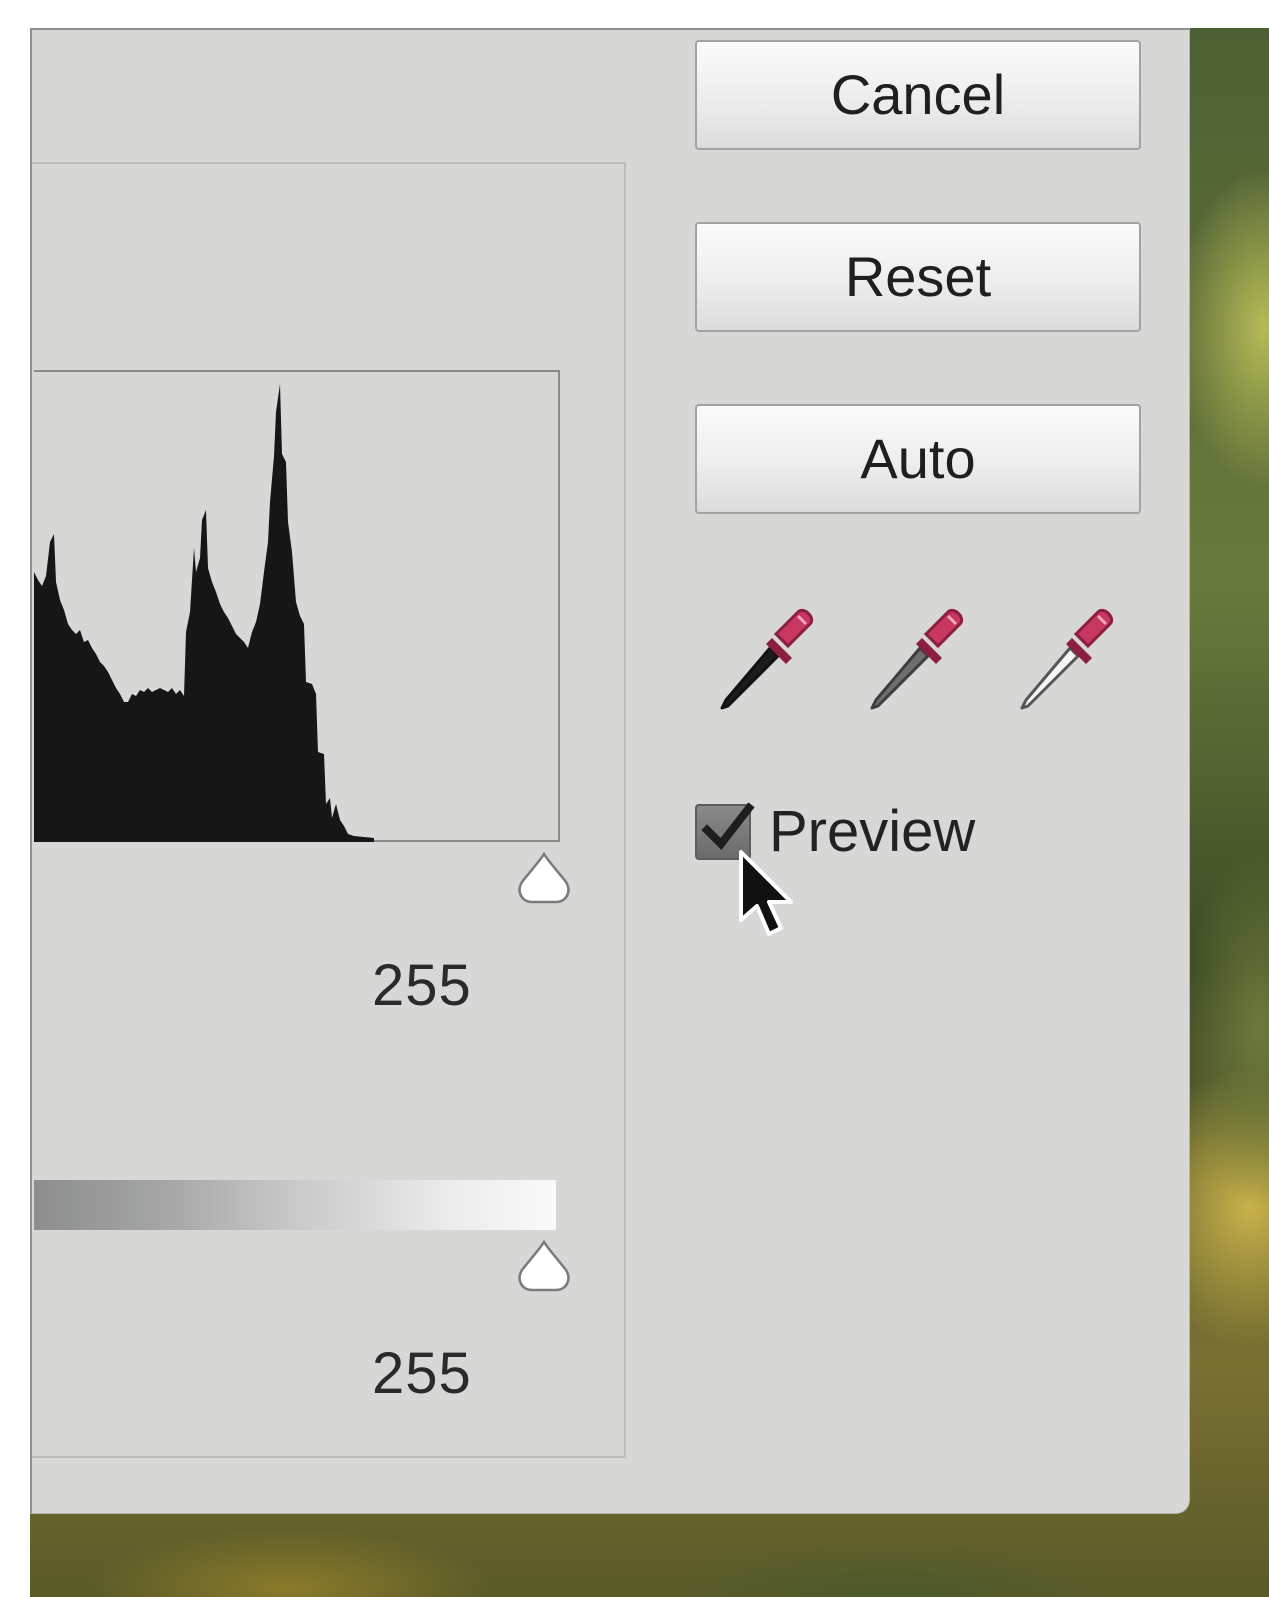 This screenshot has height=1597, width=1269. I want to click on input-white-point-slider, so click(544, 877).